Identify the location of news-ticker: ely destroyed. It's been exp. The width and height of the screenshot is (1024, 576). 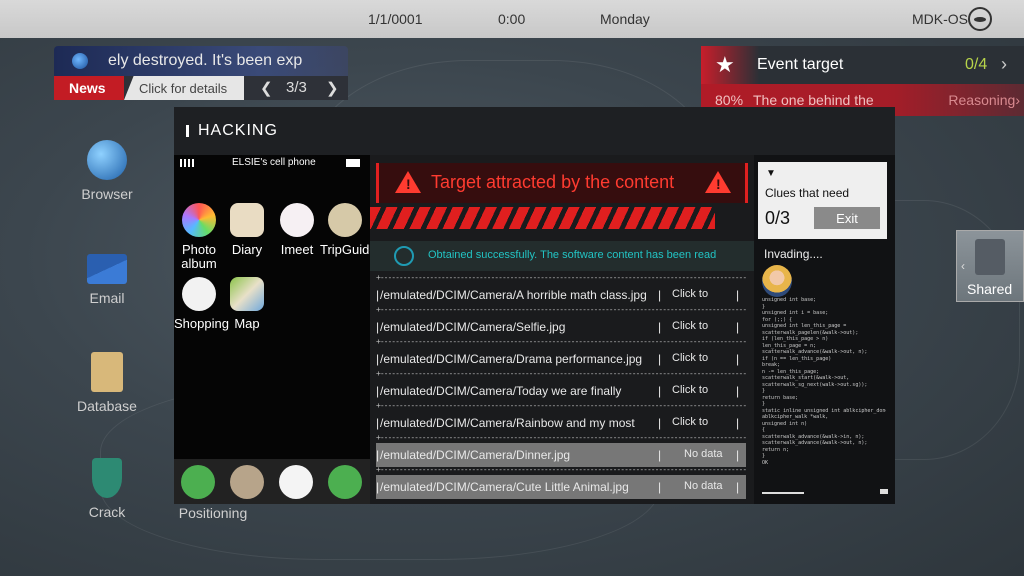
(201, 61).